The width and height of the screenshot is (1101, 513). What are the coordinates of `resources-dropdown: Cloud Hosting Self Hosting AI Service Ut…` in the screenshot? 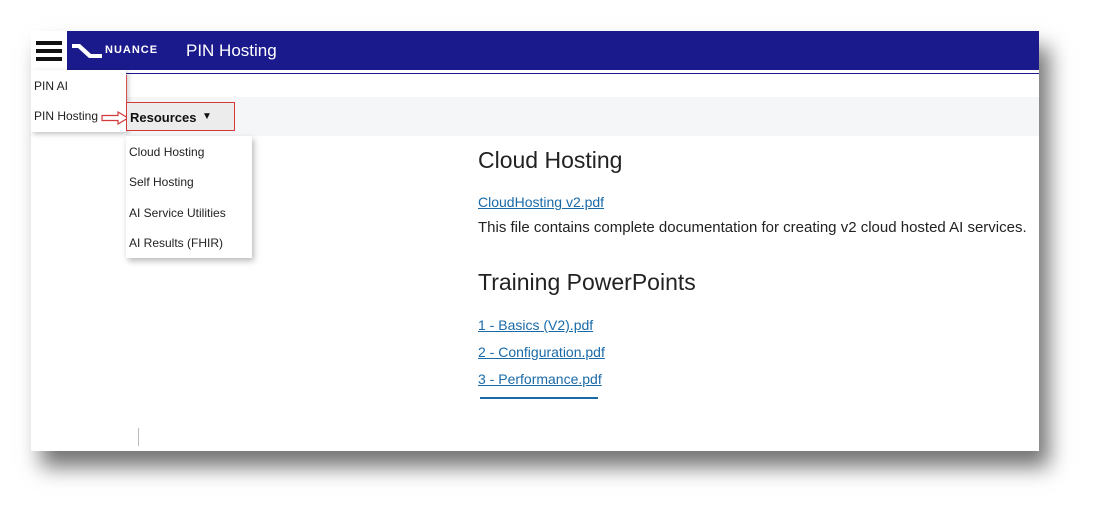 It's located at (189, 197).